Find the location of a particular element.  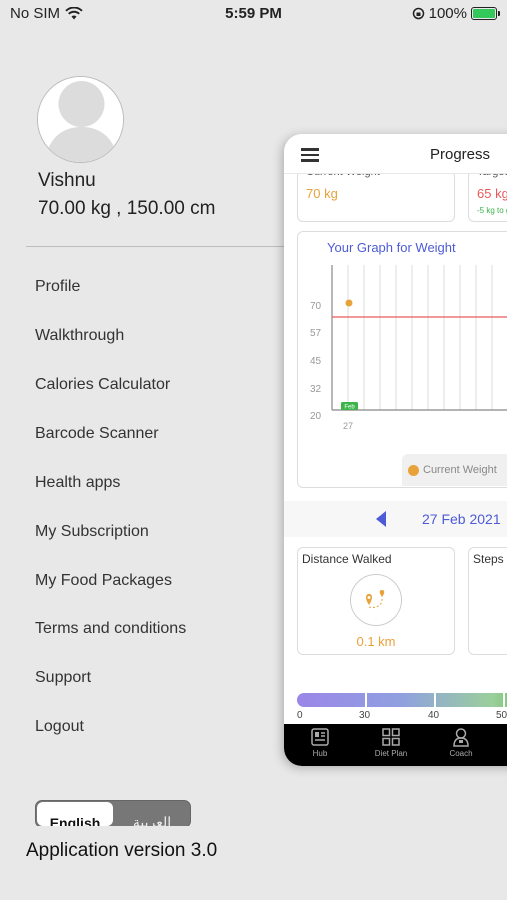

weight-chart: Feb is located at coordinates (419, 338).